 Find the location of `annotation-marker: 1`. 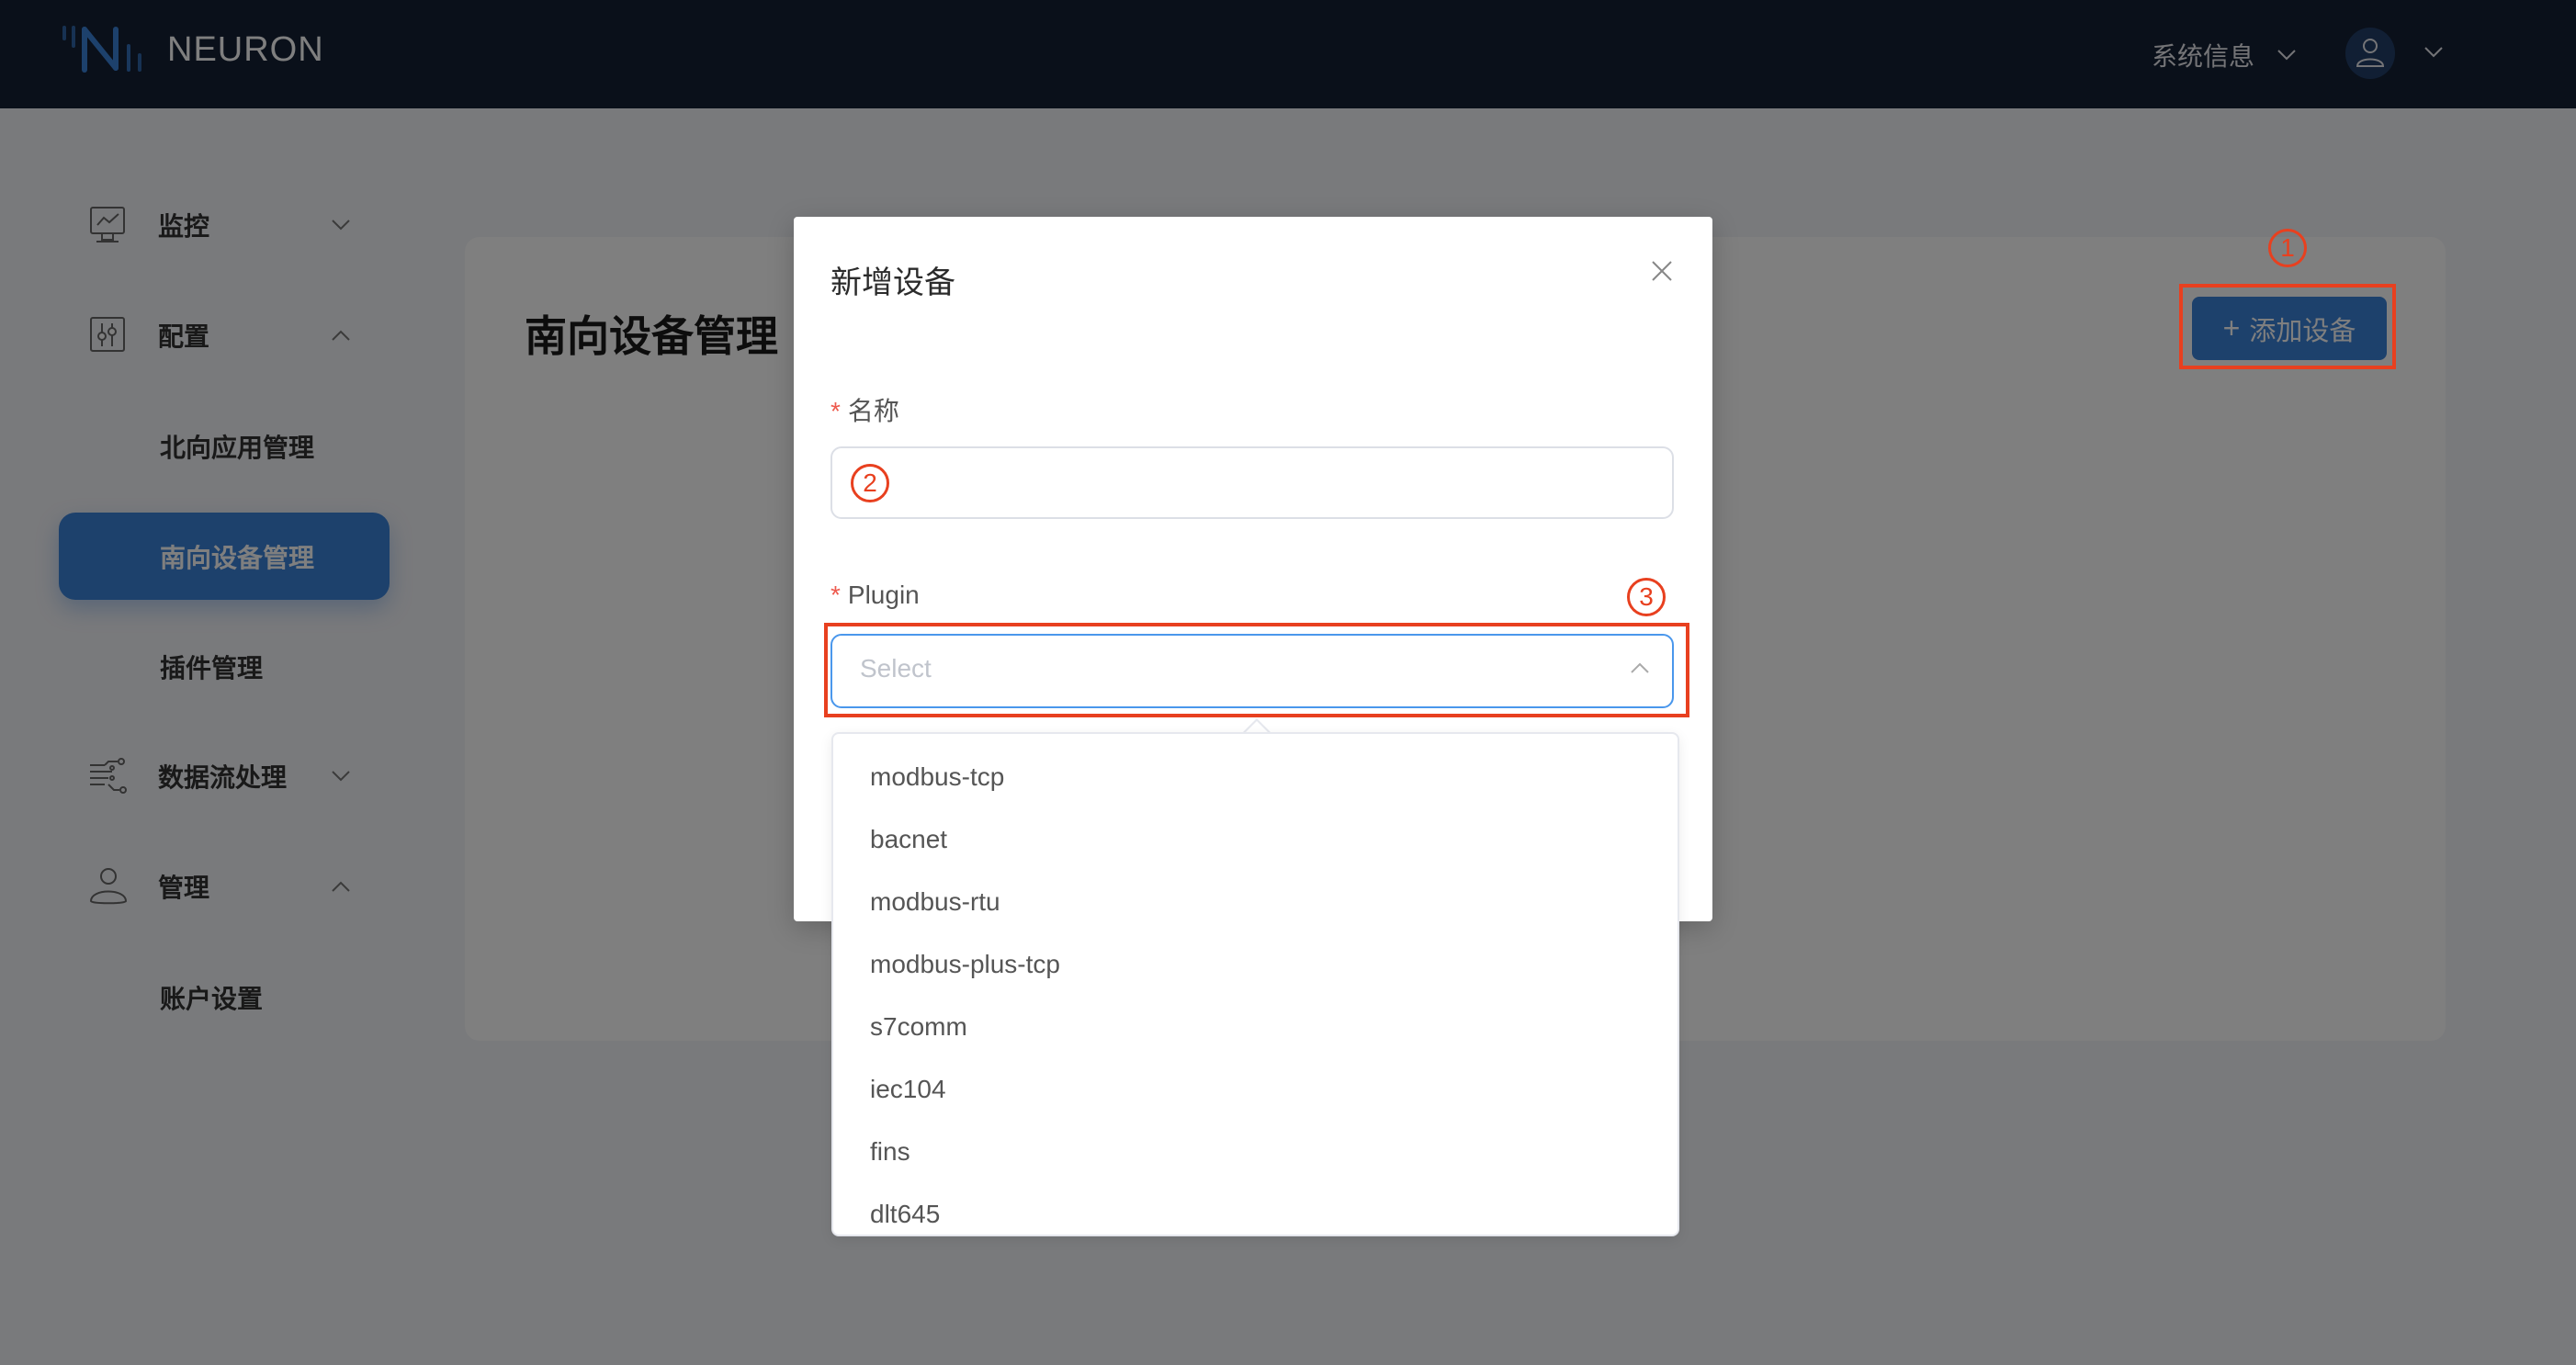

annotation-marker: 1 is located at coordinates (2287, 248).